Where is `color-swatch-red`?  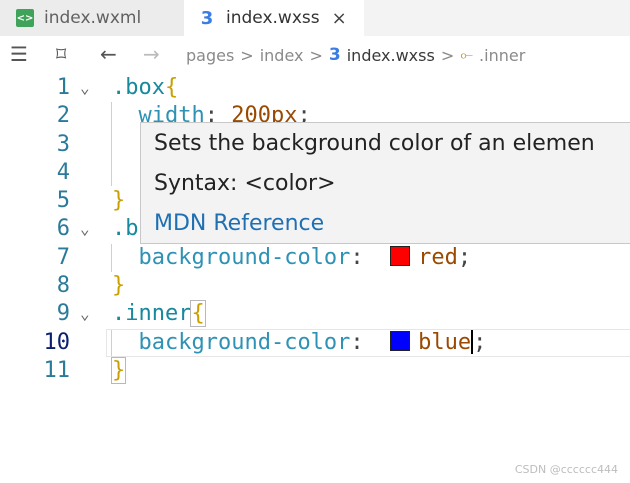
color-swatch-red is located at coordinates (400, 256).